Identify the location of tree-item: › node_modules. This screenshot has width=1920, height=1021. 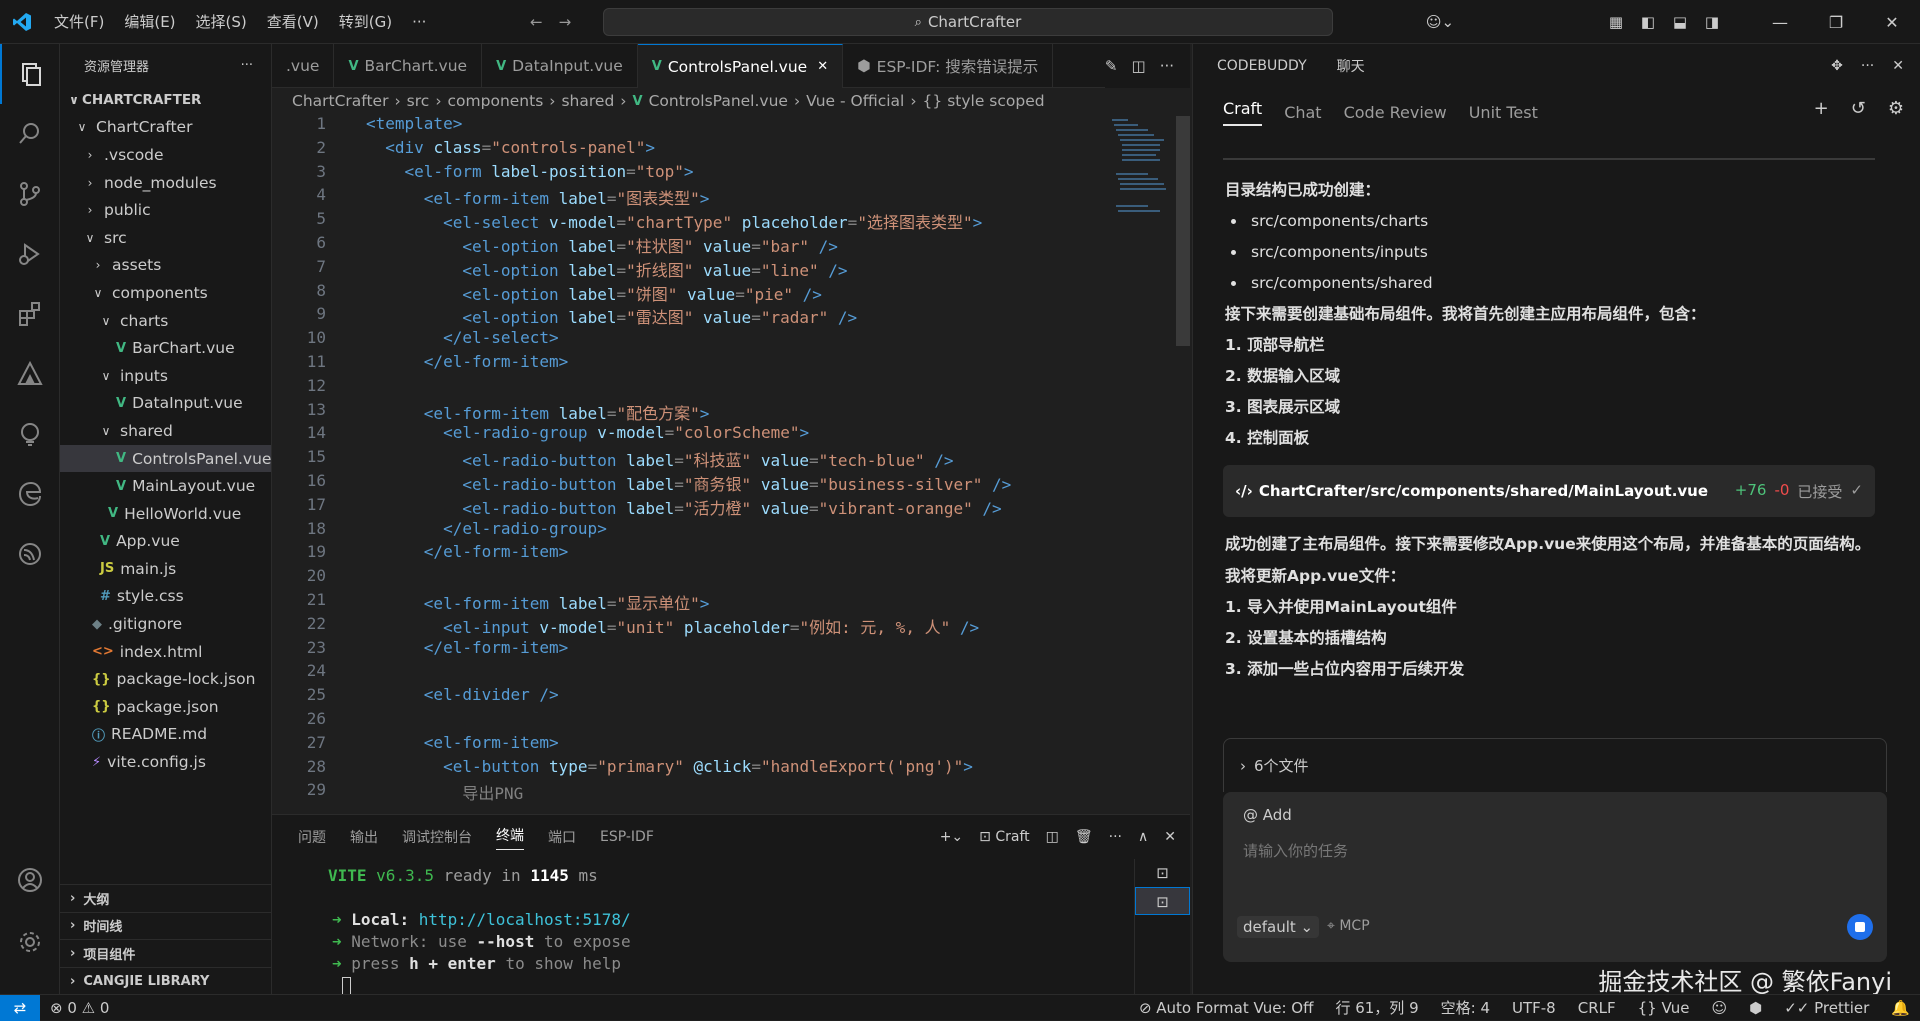
(165, 183).